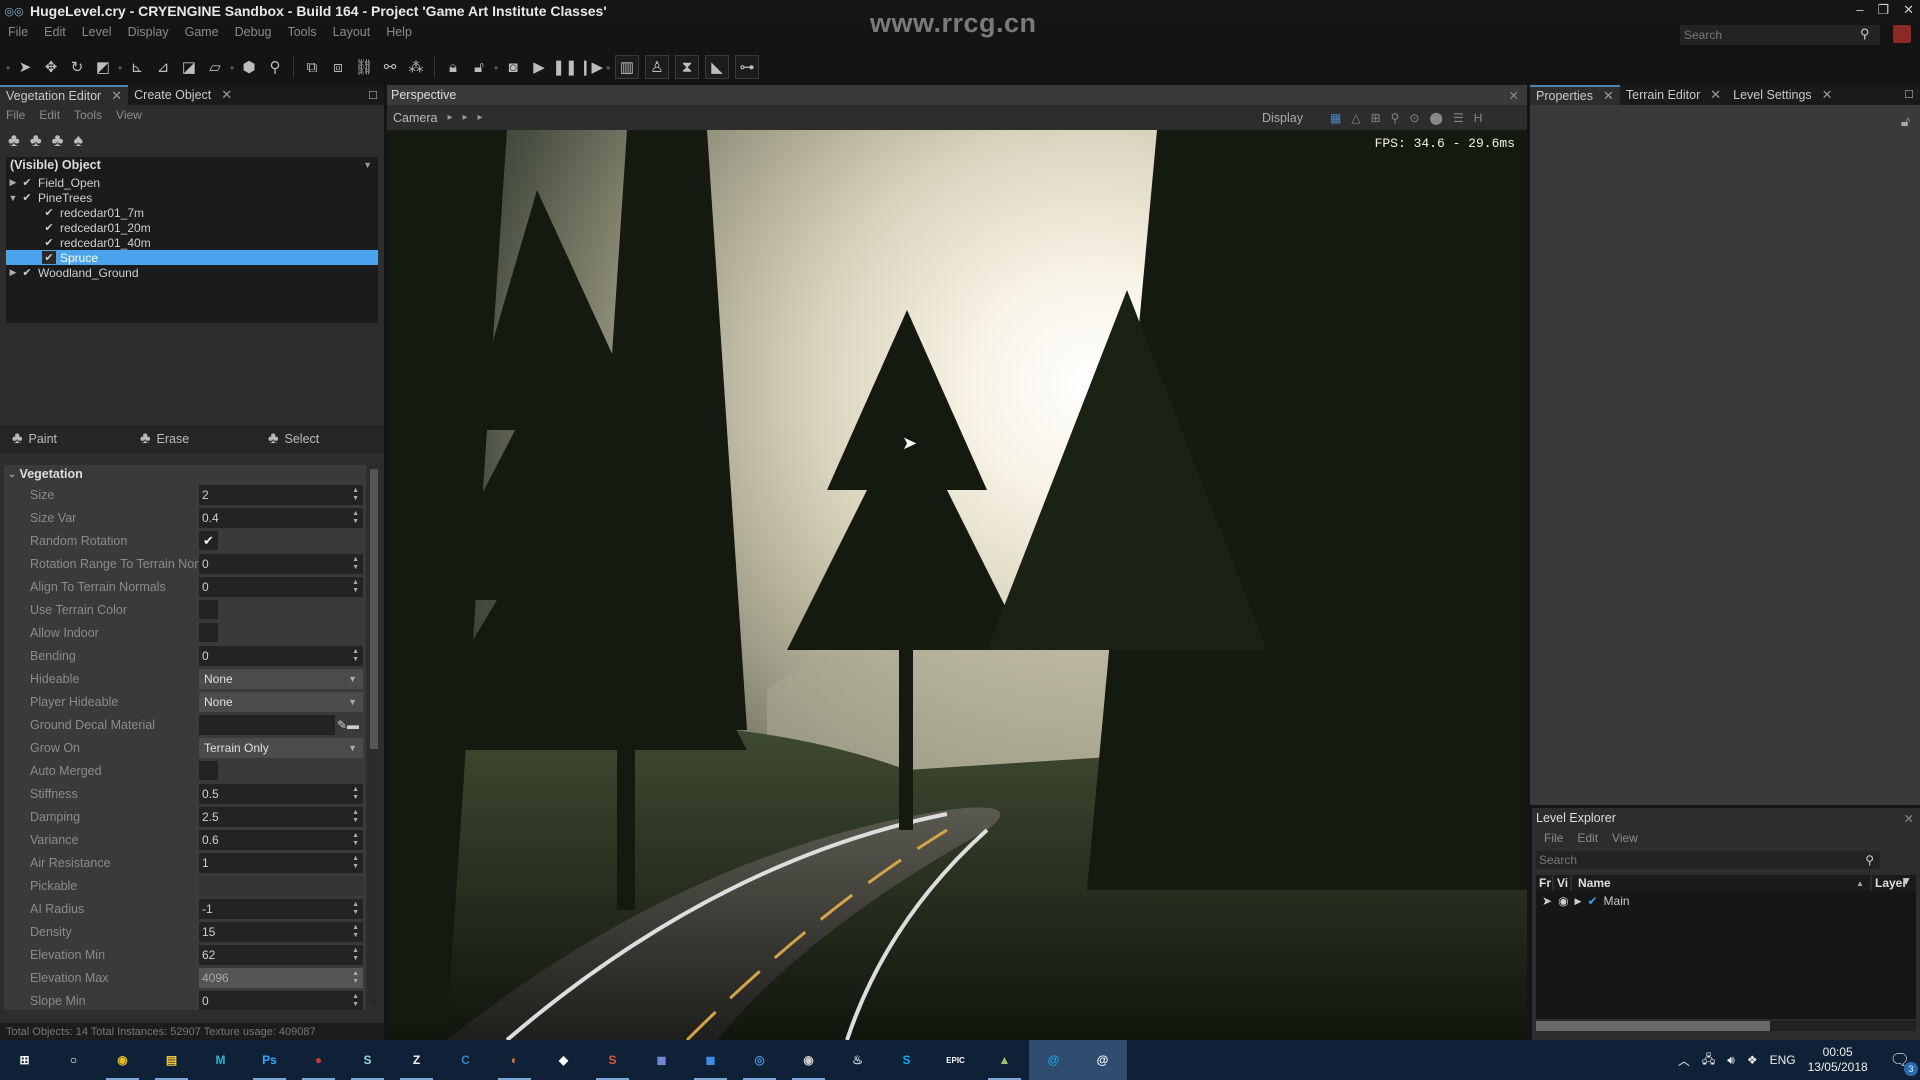 This screenshot has width=1920, height=1080. Describe the element at coordinates (717, 67) in the screenshot. I see `terrain-icon: ◣` at that location.